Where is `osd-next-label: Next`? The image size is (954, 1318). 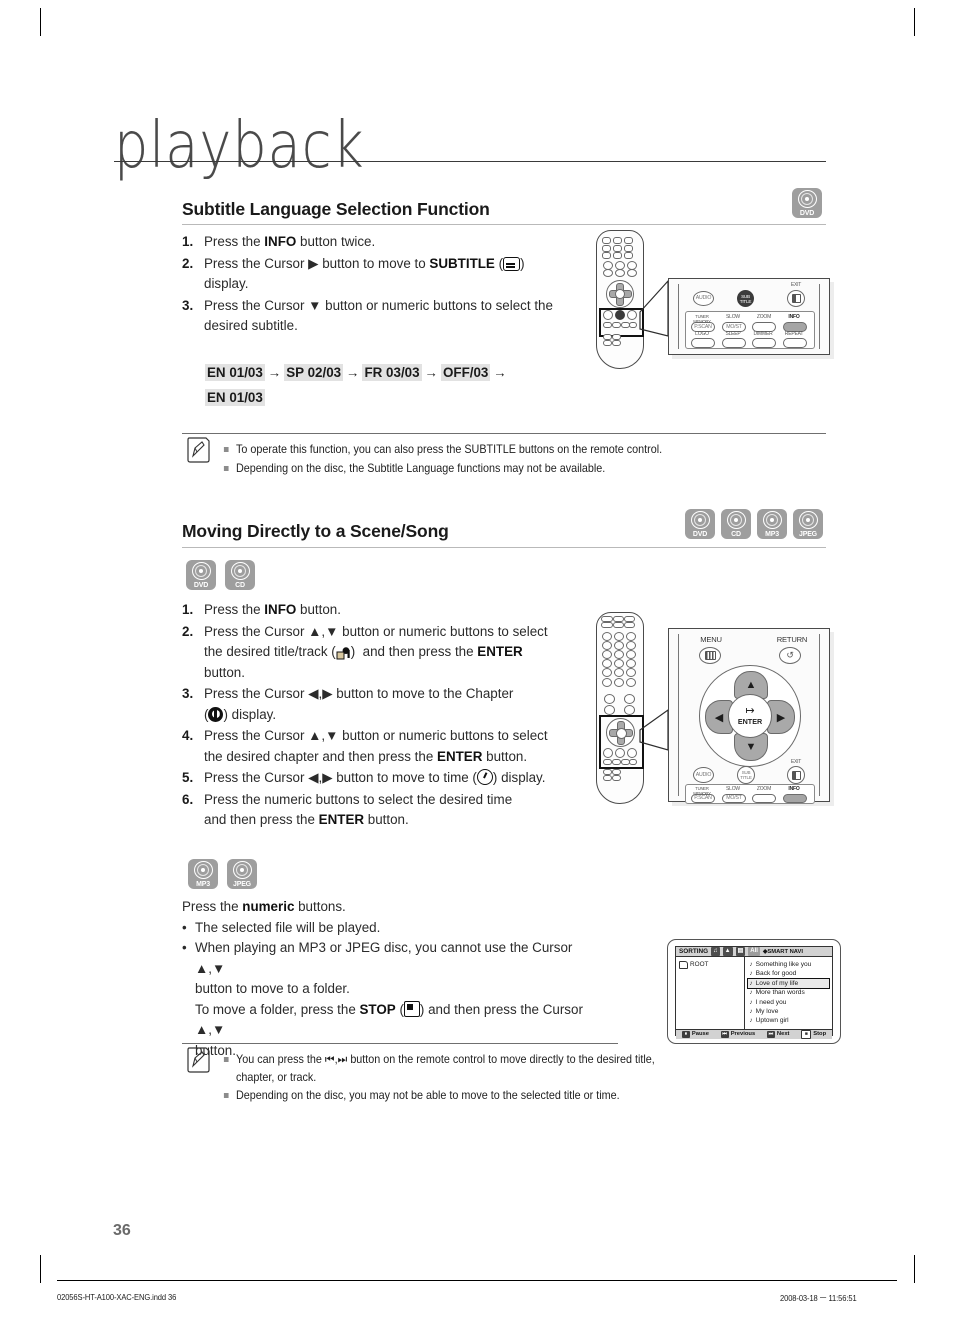
osd-next-label: Next is located at coordinates (783, 1034).